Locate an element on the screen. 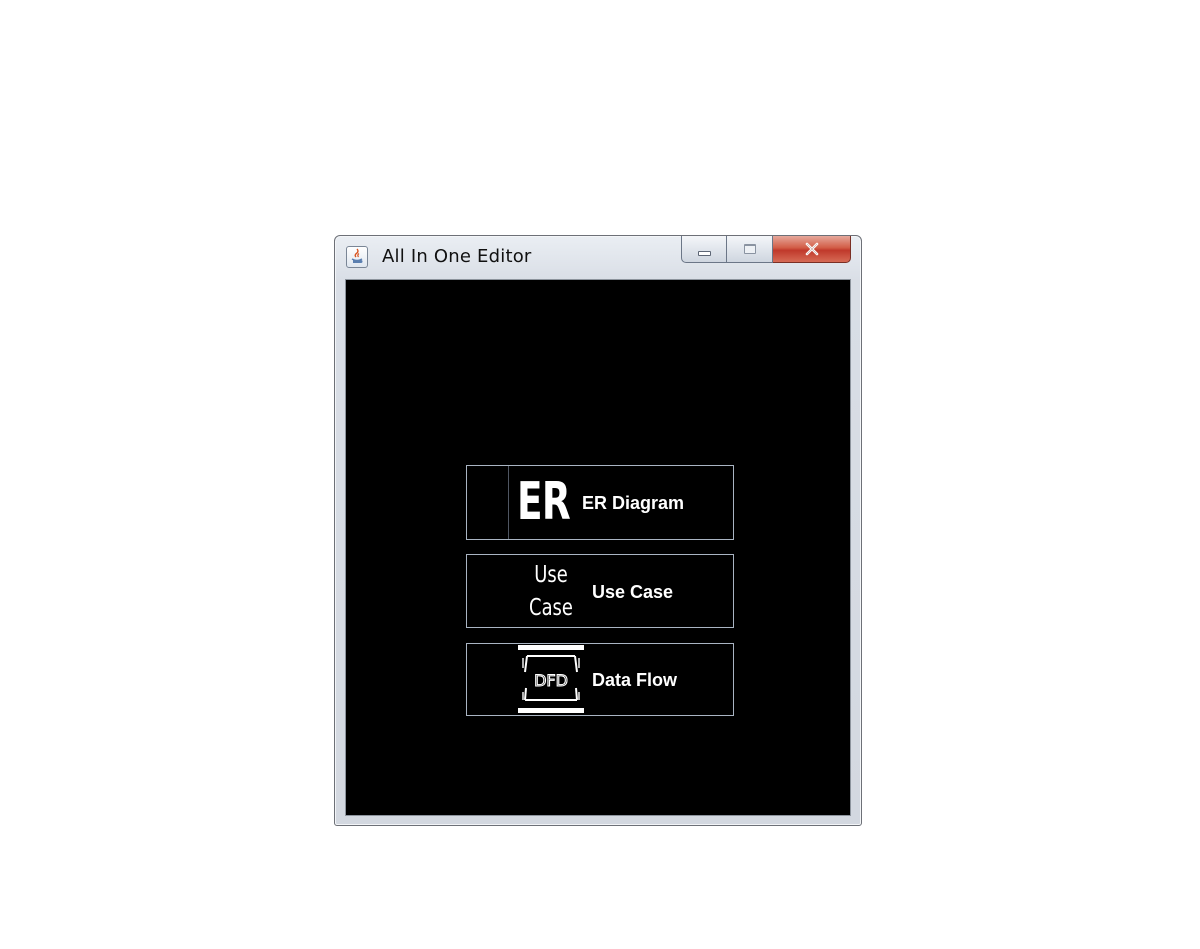 The image size is (1200, 949). java-coffee-icon is located at coordinates (357, 257).